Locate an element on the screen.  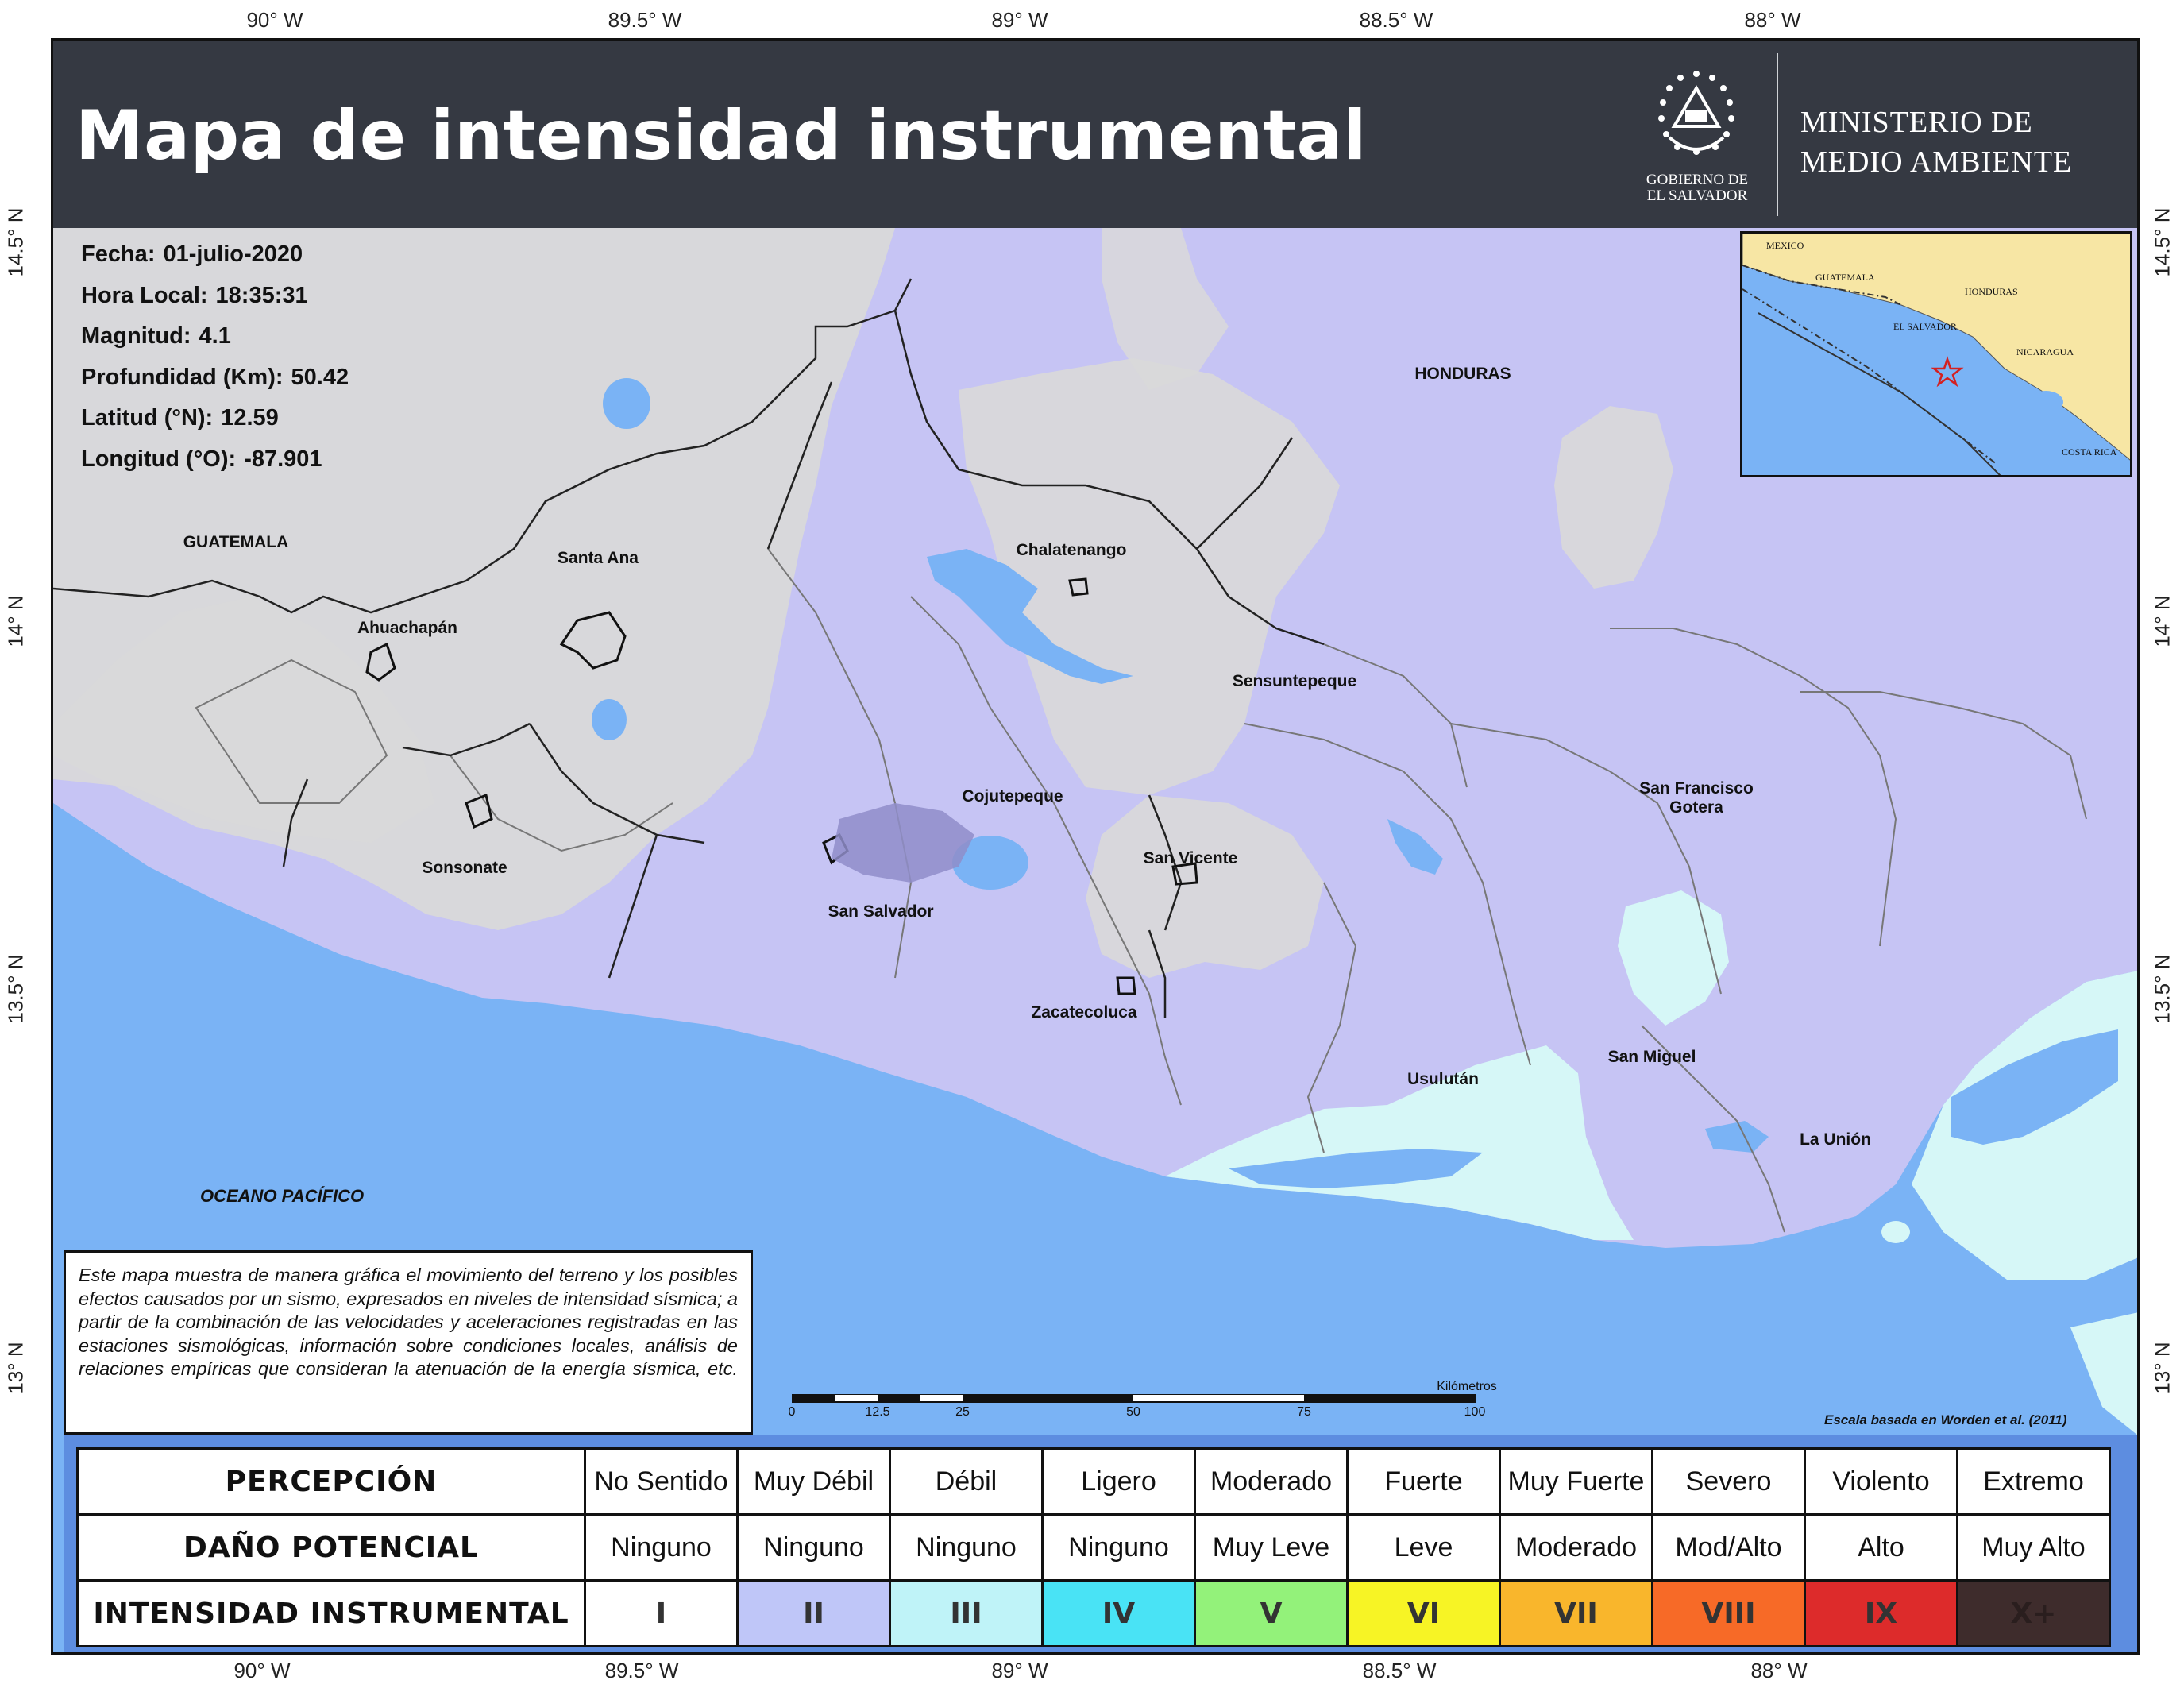
info-magnitud: Magnitud: 4.1 is located at coordinates (215, 337).